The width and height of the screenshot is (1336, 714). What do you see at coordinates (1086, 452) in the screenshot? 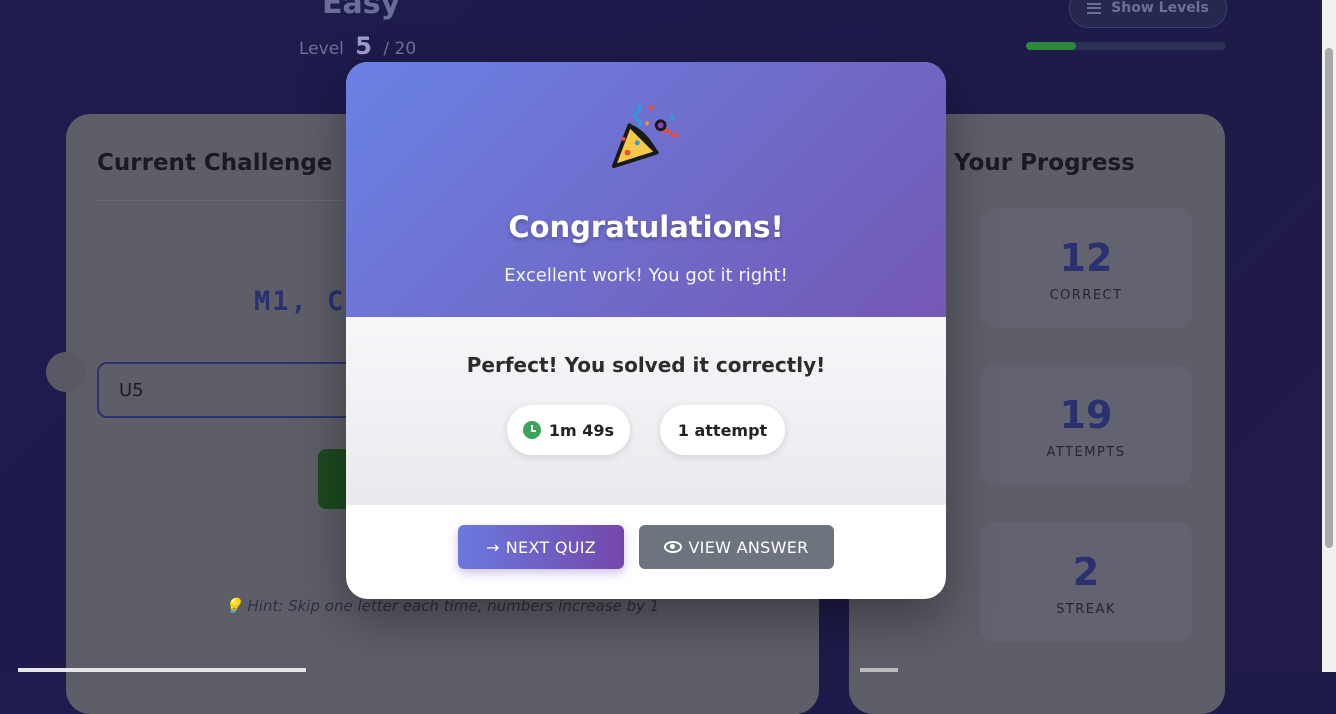
I see `stat-label: ATTEMPTS` at bounding box center [1086, 452].